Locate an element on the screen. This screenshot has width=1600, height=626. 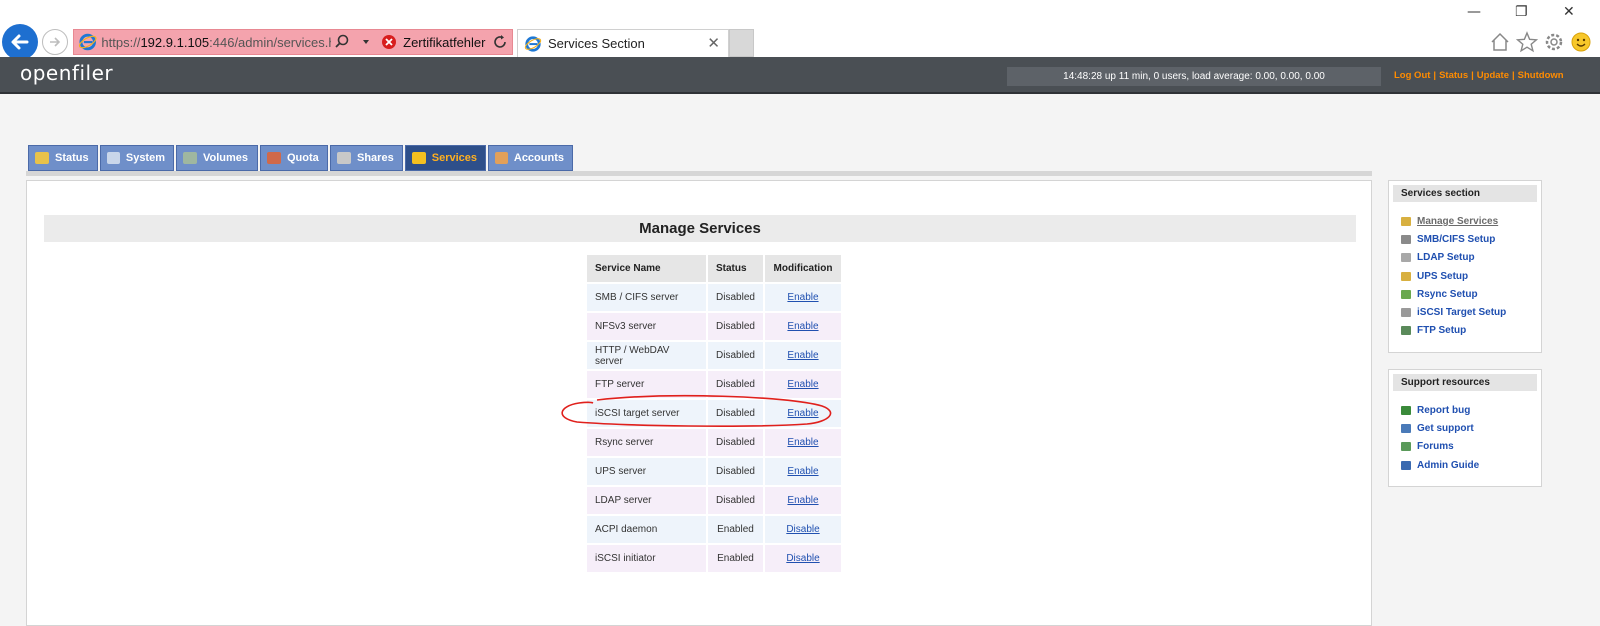
sidebar-link-forums: Forums is located at coordinates (1435, 446).